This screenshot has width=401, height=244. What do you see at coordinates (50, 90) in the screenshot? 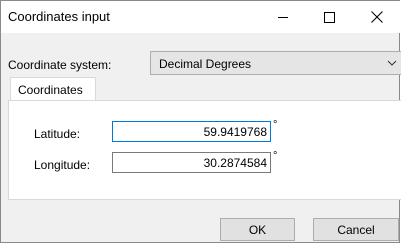
I see `tab-coordinates-label: Coordinates` at bounding box center [50, 90].